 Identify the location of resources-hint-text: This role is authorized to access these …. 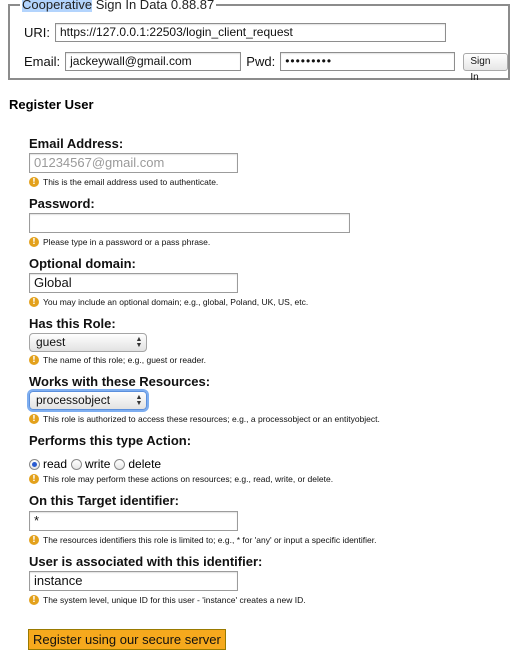
(211, 419).